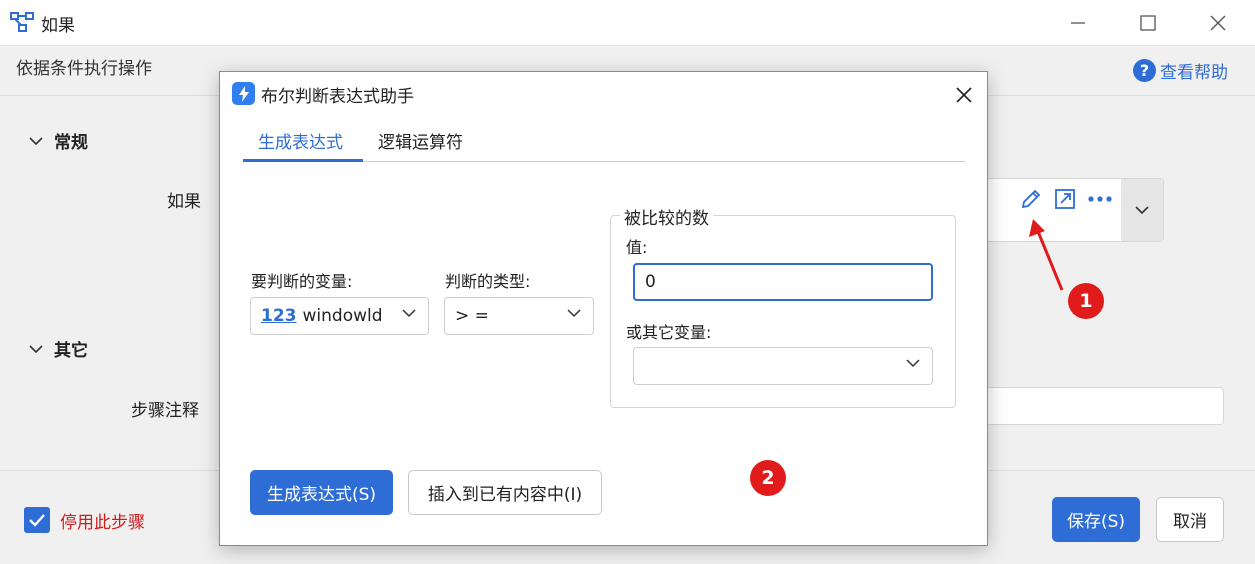 This screenshot has height=564, width=1255. Describe the element at coordinates (243, 93) in the screenshot. I see `lightning-icon` at that location.